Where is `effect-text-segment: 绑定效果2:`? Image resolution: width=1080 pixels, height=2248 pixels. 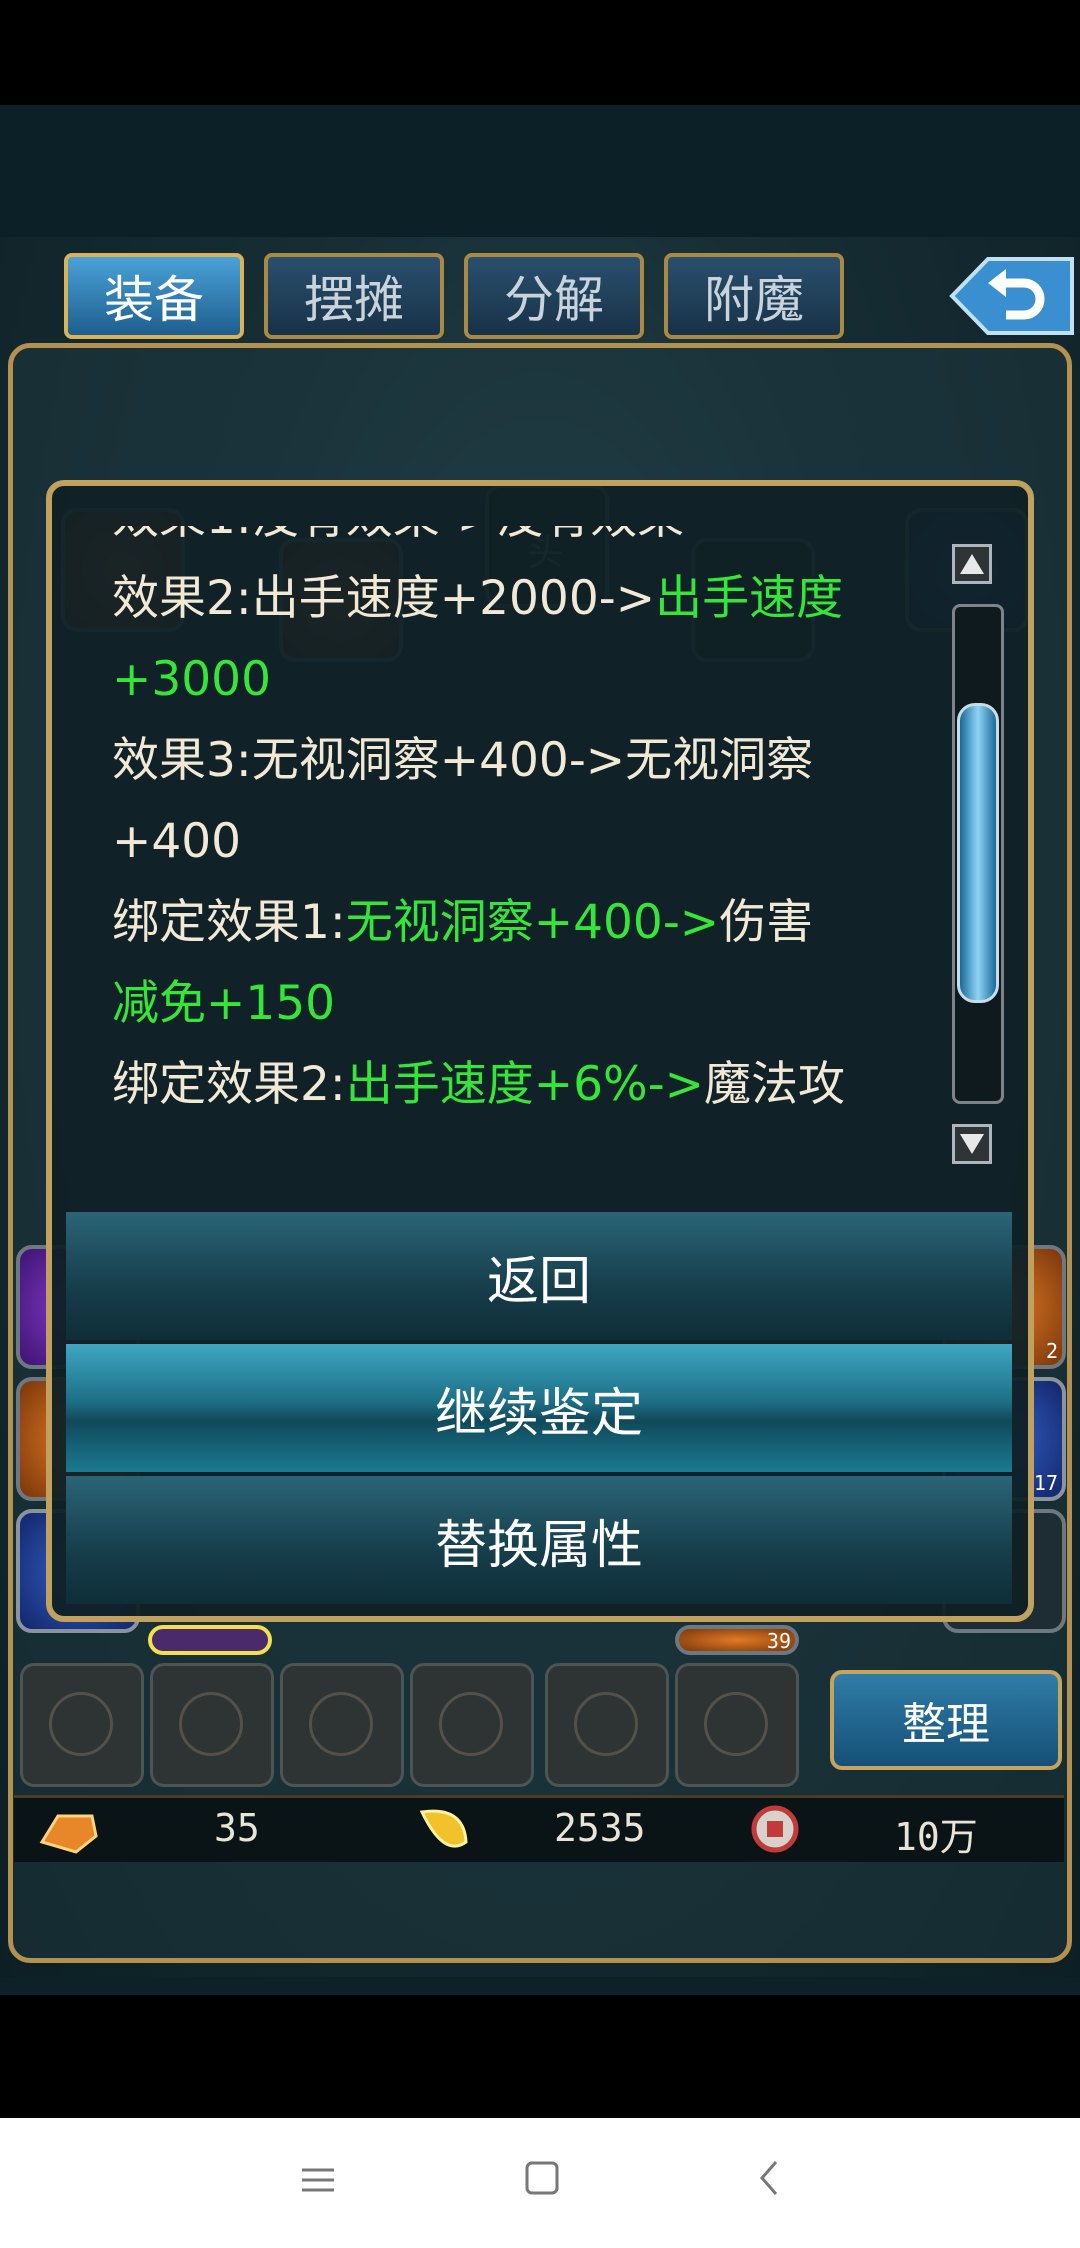 effect-text-segment: 绑定效果2: is located at coordinates (229, 1084).